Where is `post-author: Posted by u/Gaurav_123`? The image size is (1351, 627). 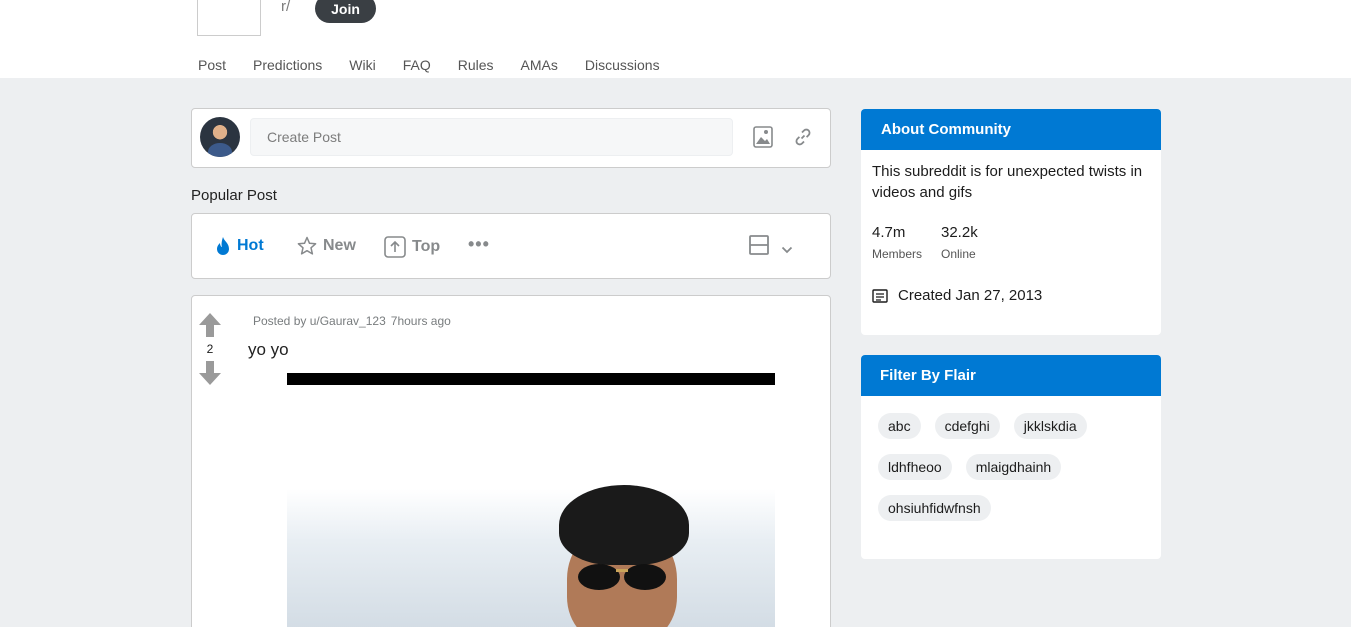
post-author: Posted by u/Gaurav_123 is located at coordinates (319, 321).